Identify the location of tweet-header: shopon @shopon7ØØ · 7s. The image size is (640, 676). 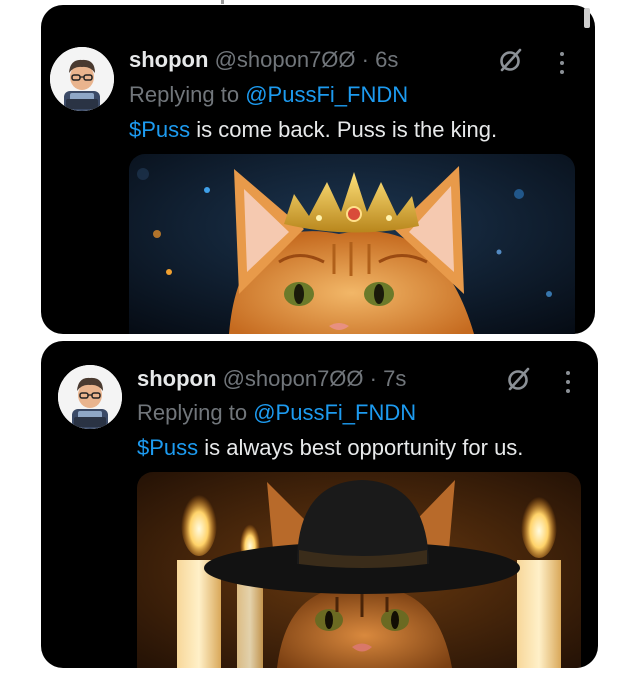
(271, 379).